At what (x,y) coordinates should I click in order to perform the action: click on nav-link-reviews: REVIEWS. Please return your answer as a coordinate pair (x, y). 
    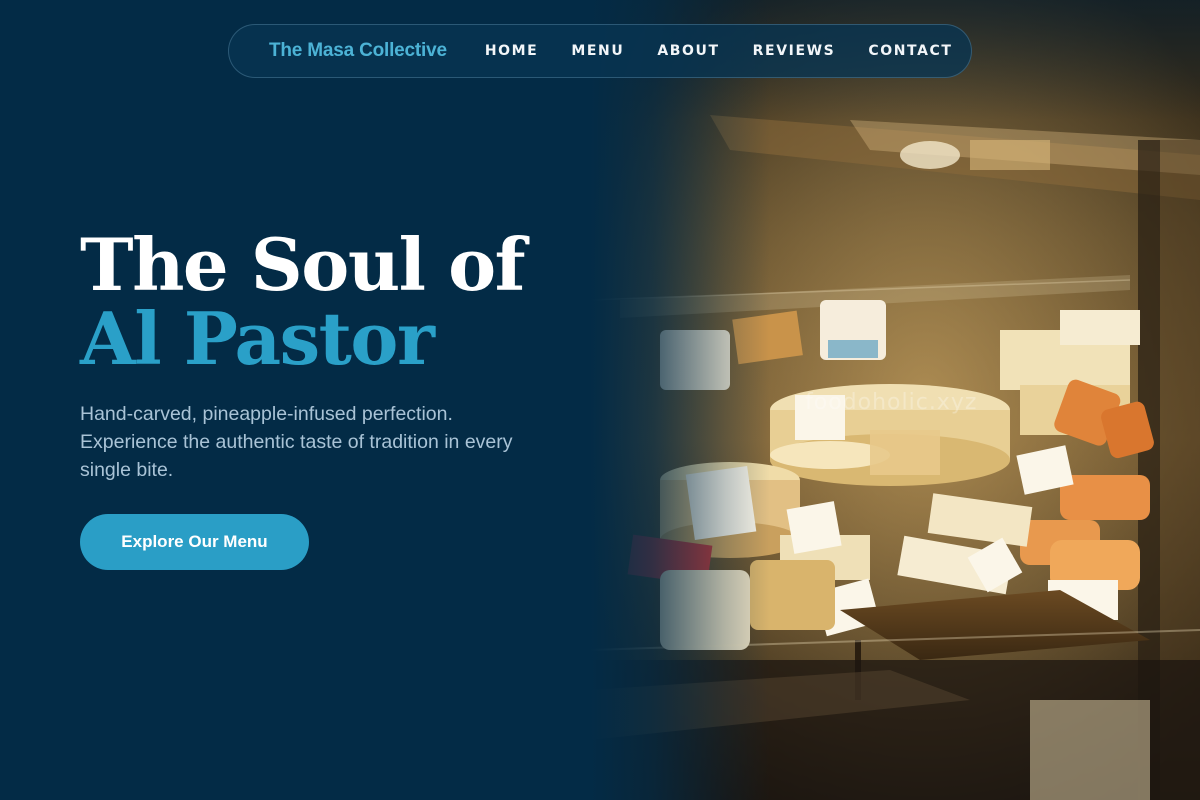
    Looking at the image, I should click on (794, 51).